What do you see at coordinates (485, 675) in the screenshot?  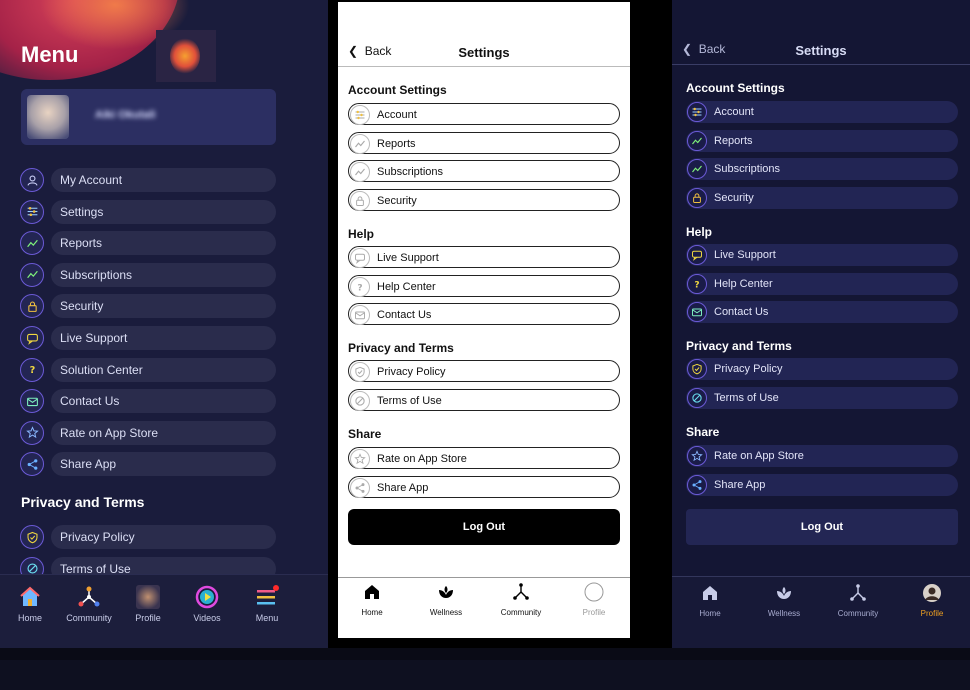 I see `bottom-strip` at bounding box center [485, 675].